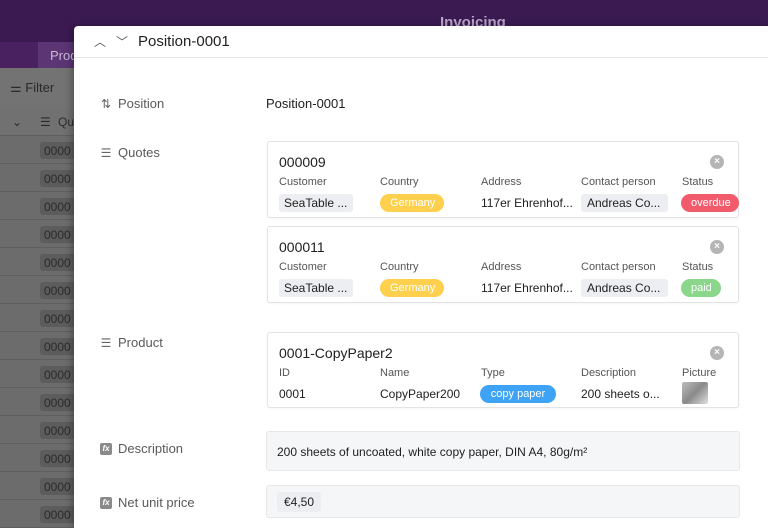  What do you see at coordinates (395, 373) in the screenshot?
I see `col-label-name: Name` at bounding box center [395, 373].